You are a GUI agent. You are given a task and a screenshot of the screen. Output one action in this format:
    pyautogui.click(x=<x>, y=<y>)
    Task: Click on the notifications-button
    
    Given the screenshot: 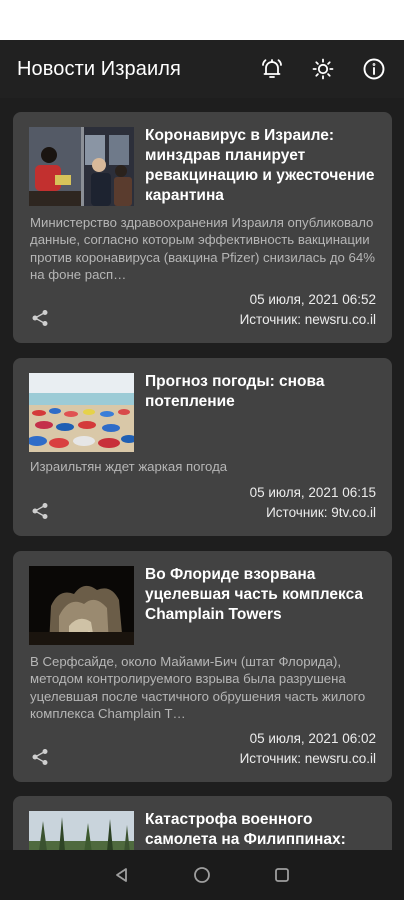 What is the action you would take?
    pyautogui.click(x=272, y=69)
    